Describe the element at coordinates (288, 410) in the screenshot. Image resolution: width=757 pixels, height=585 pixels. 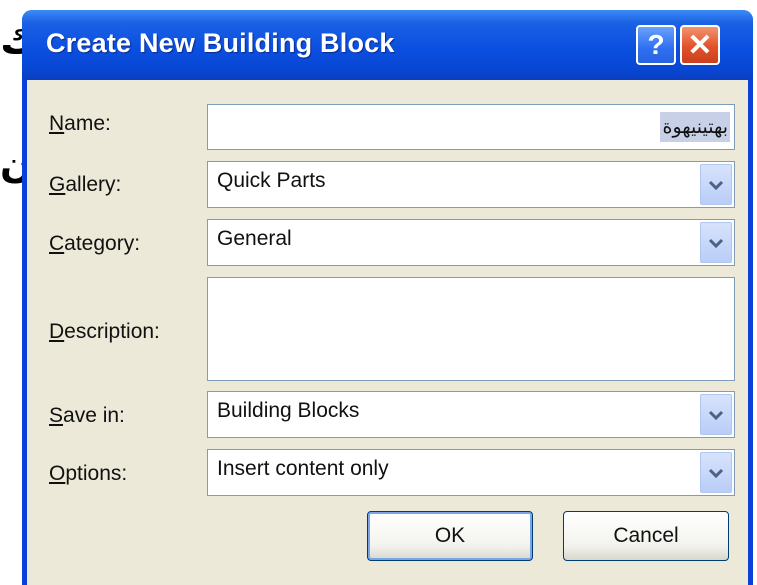
I see `save-in-value: Building Blocks` at that location.